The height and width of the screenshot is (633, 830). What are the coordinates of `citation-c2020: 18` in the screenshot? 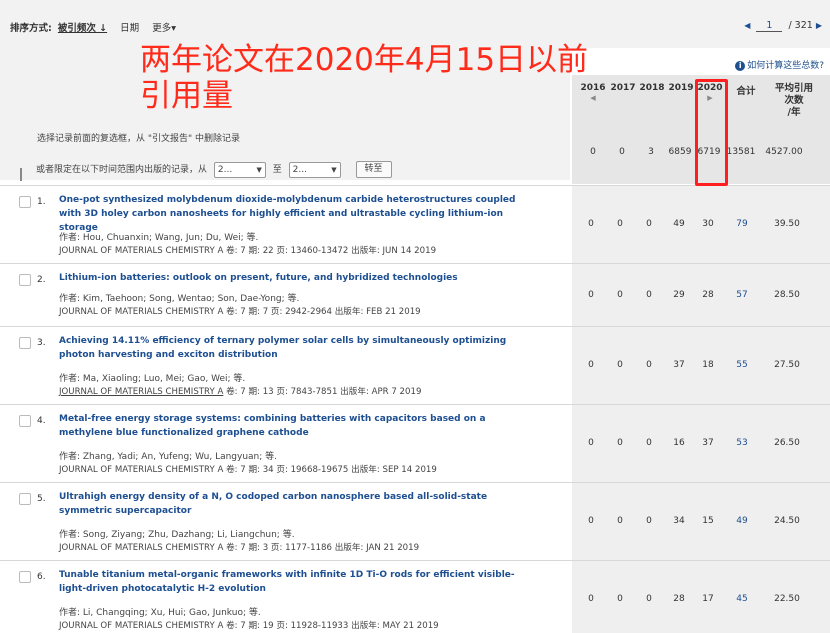 It's located at (708, 365).